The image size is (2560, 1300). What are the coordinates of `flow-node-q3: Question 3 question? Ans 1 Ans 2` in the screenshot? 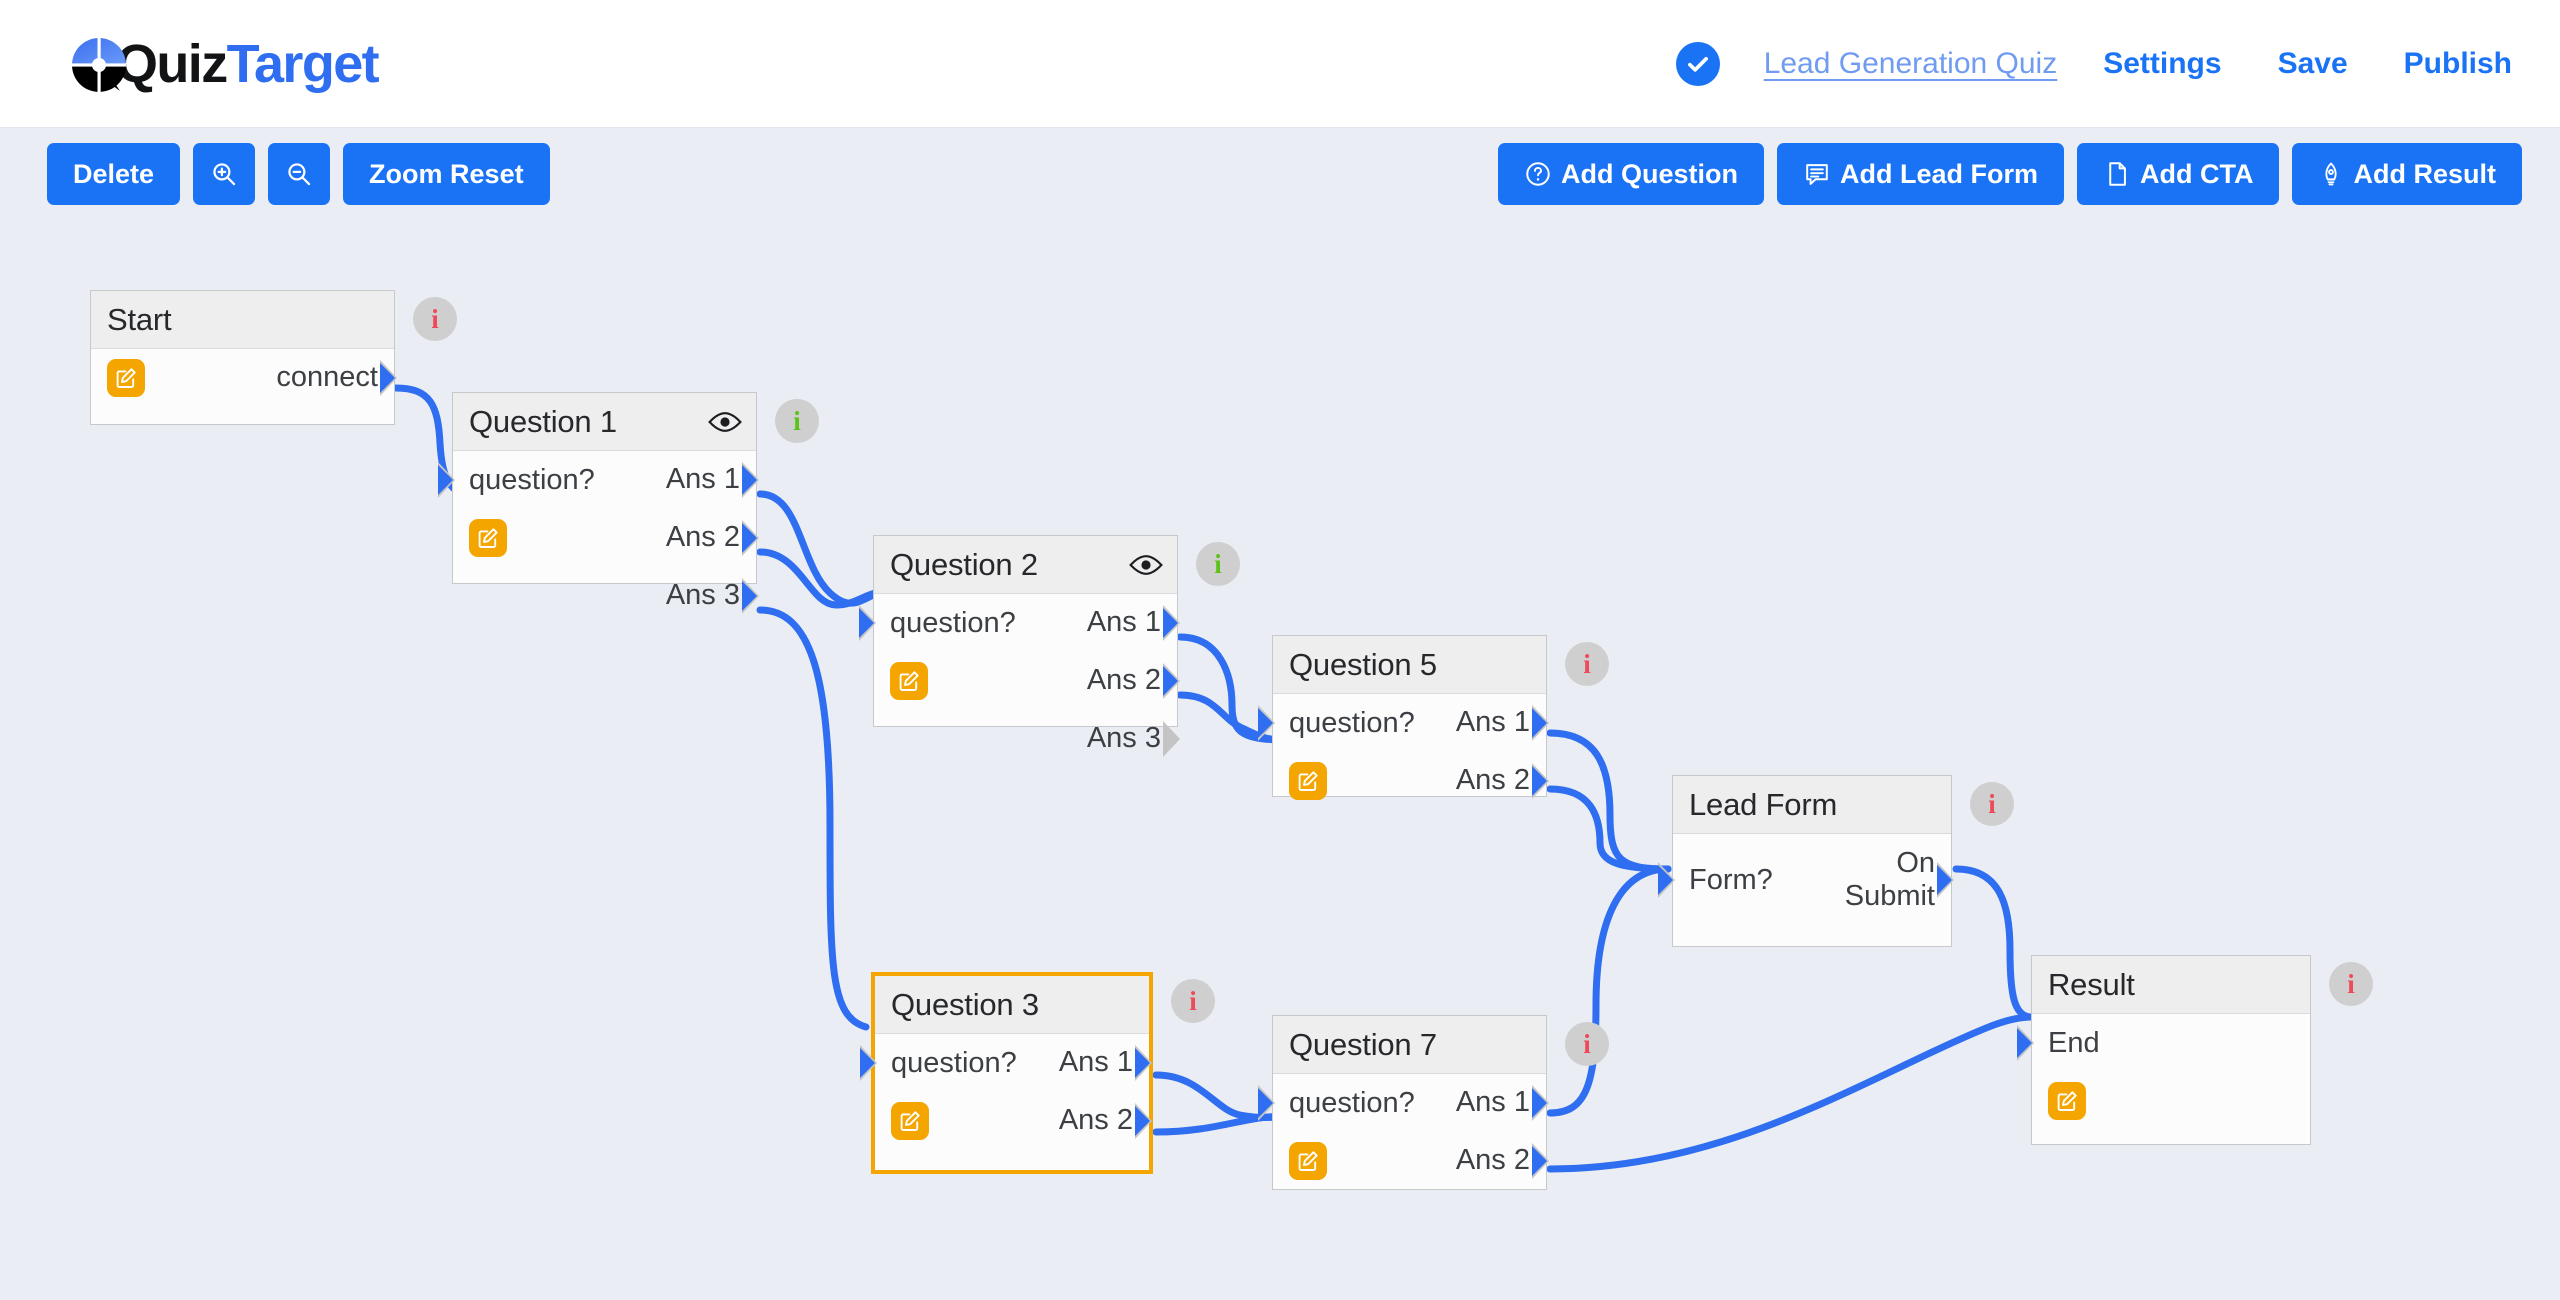 It's located at (1006, 1073).